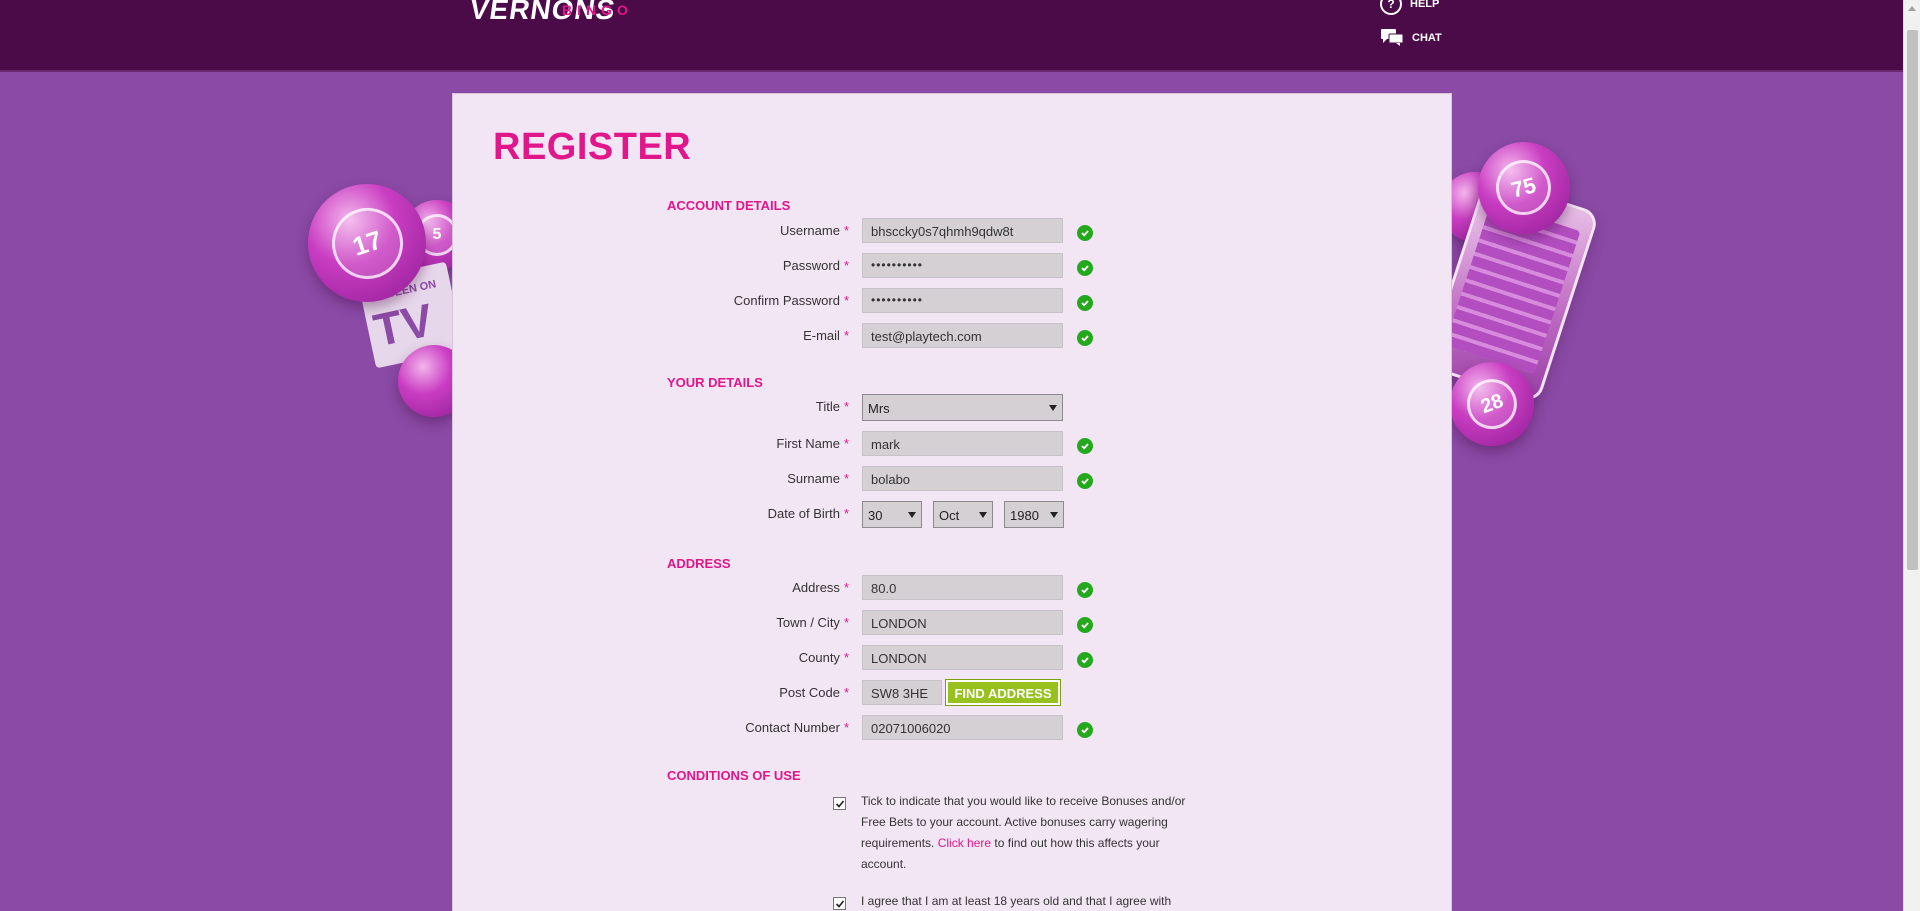  I want to click on surname-label: Surname *, so click(818, 478).